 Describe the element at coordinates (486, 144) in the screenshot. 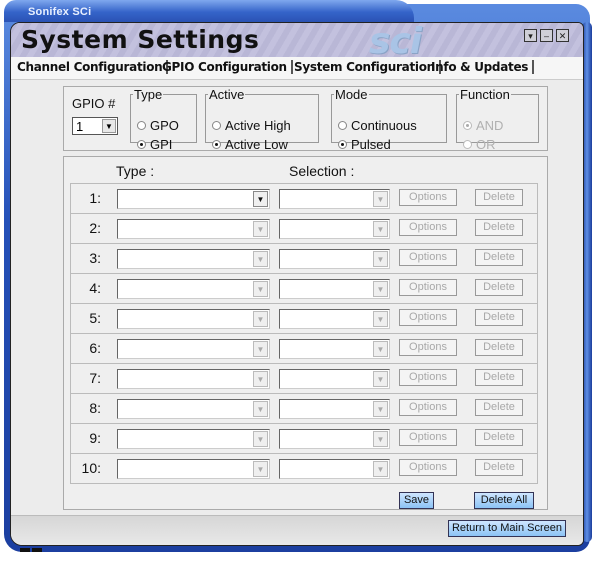

I see `radio-label: OR` at that location.